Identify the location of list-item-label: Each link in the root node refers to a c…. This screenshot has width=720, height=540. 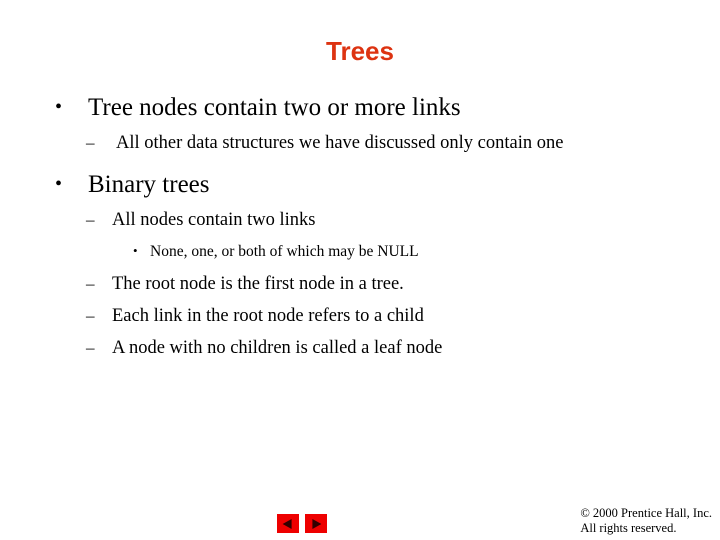
(268, 316).